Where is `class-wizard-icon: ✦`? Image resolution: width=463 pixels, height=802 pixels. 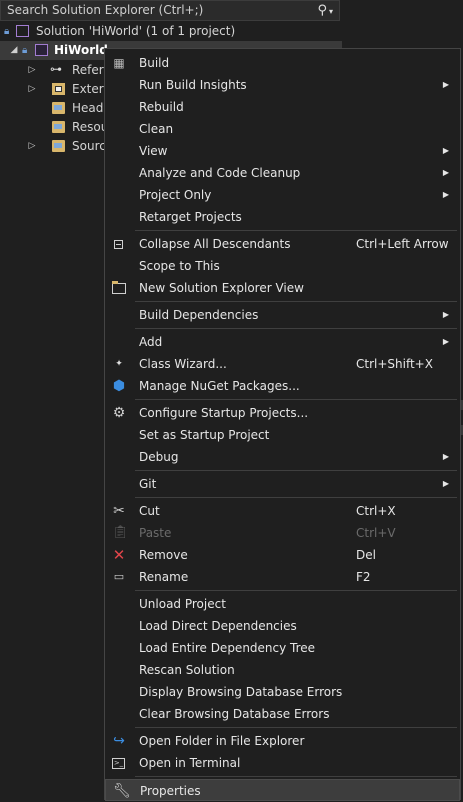 class-wizard-icon: ✦ is located at coordinates (119, 364).